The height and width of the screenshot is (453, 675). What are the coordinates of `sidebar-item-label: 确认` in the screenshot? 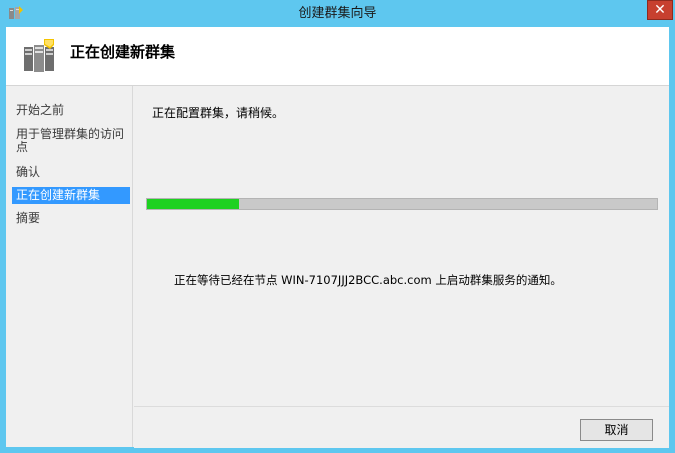 It's located at (28, 172).